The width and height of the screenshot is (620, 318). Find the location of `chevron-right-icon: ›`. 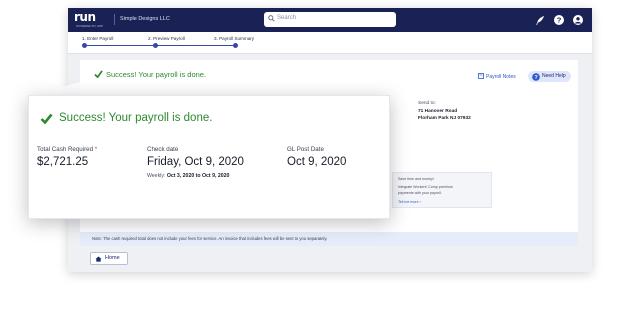

chevron-right-icon: › is located at coordinates (420, 202).